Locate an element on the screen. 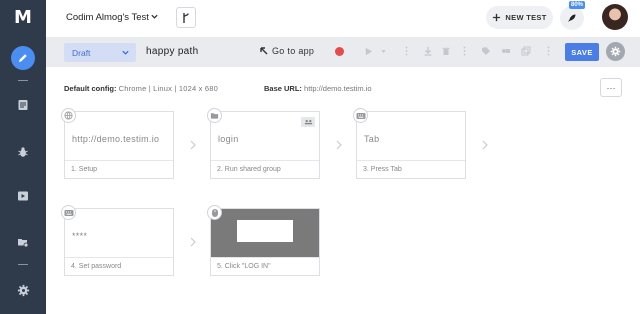 The image size is (640, 314). rocket-icon is located at coordinates (572, 18).